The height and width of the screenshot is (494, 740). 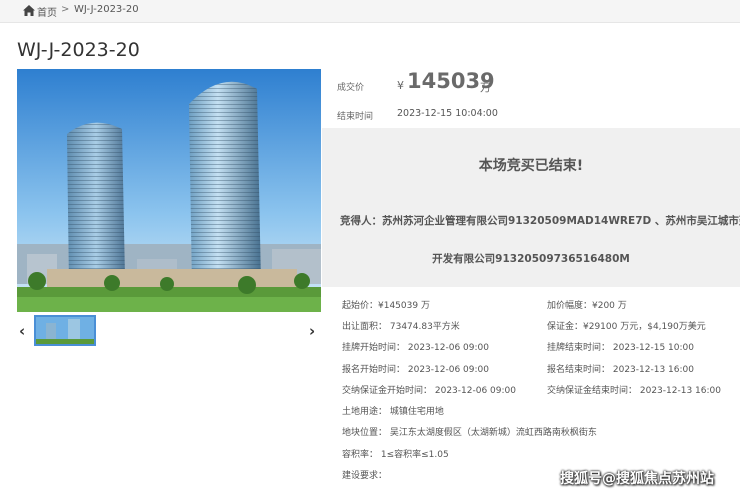 What do you see at coordinates (78, 50) in the screenshot?
I see `page-title: WJ-J-2023-20` at bounding box center [78, 50].